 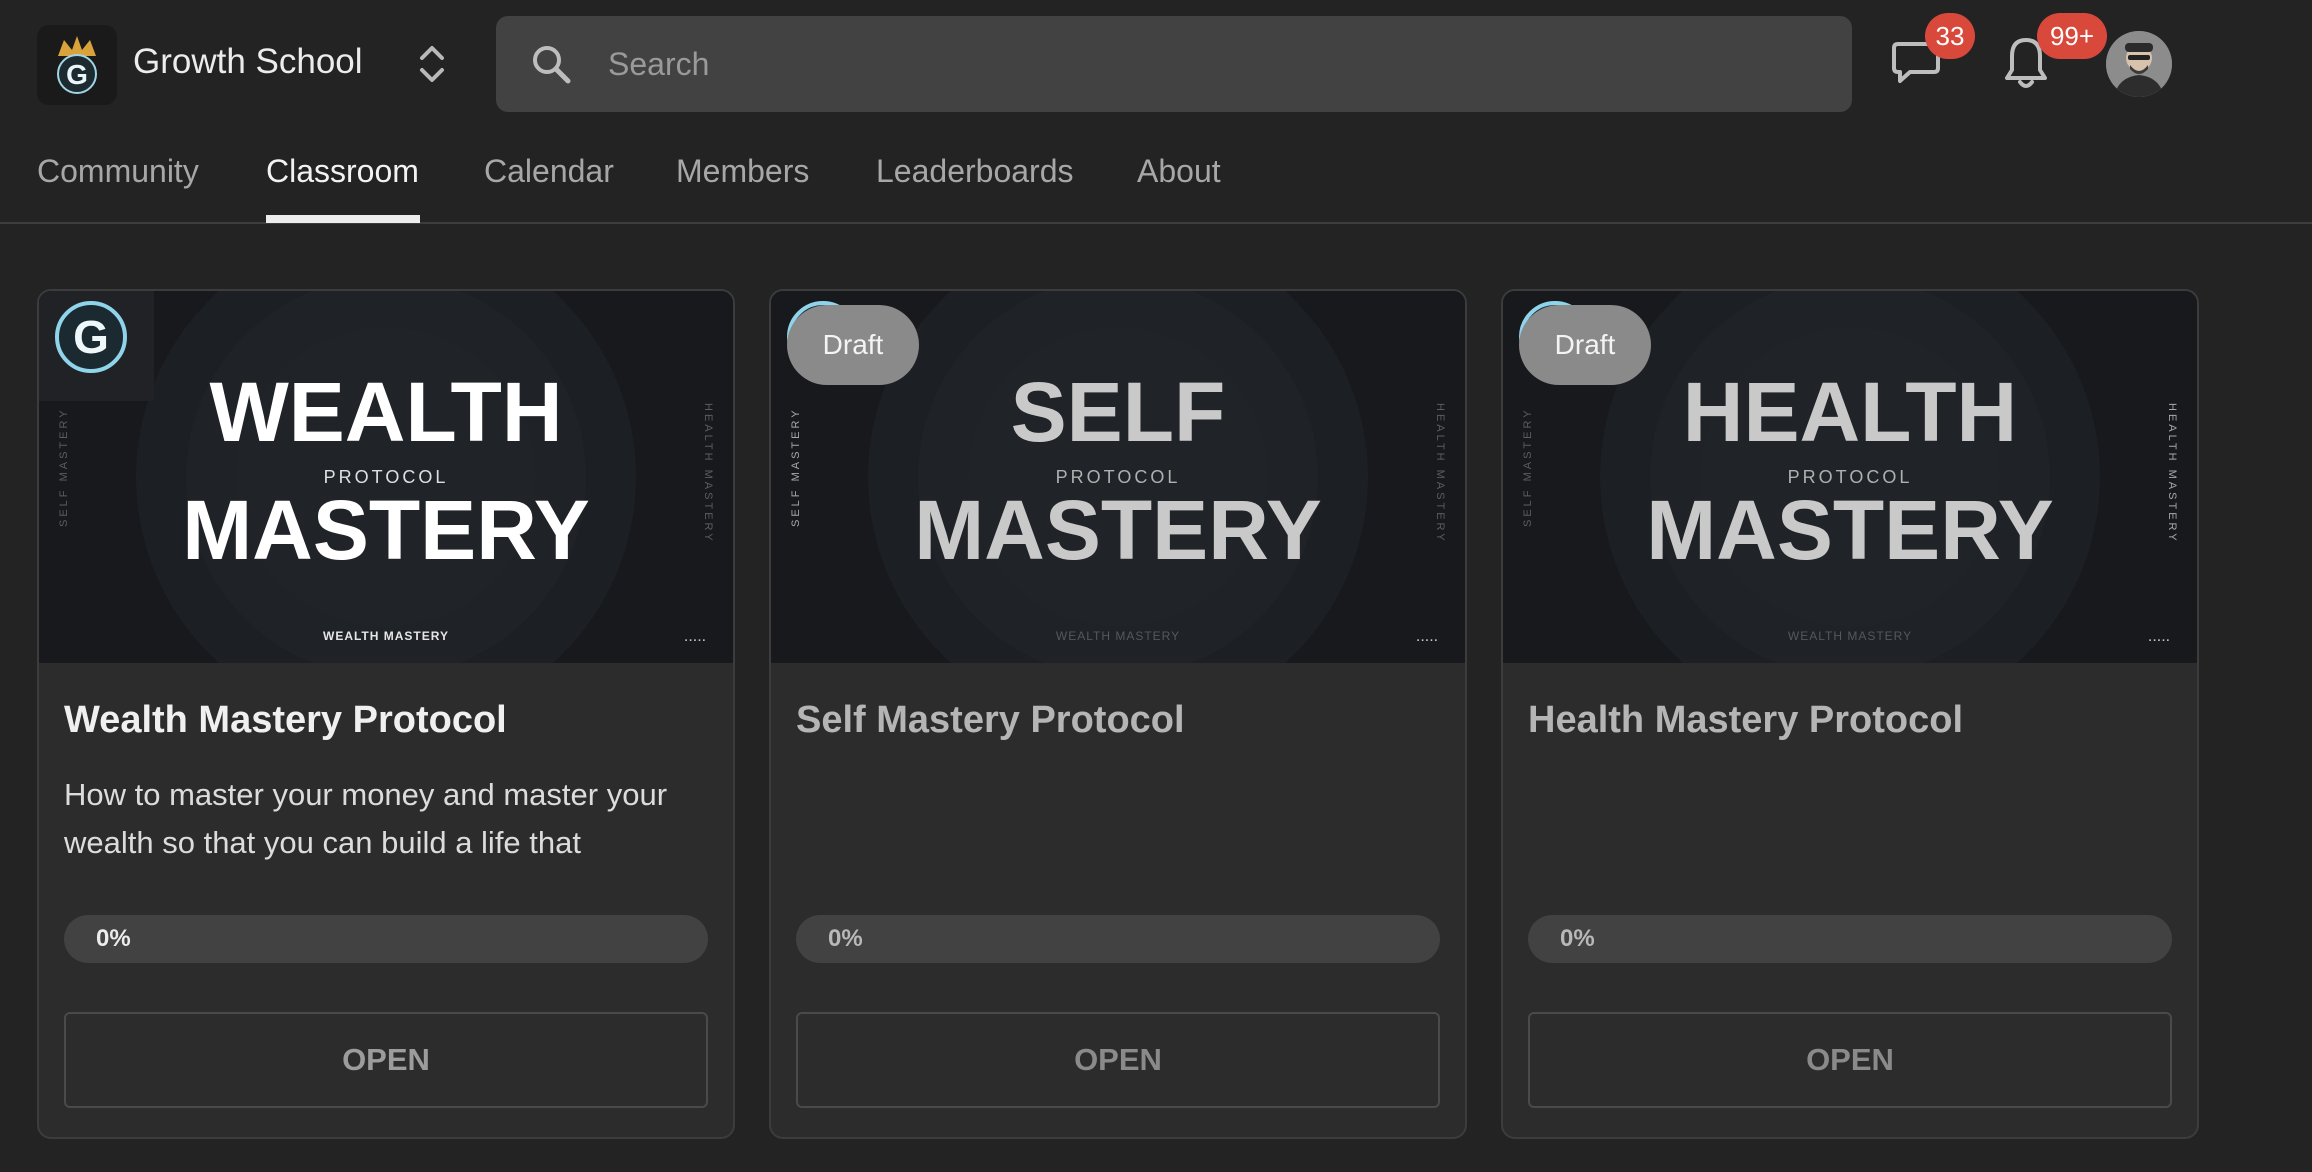 I want to click on notification-count-badge: 99+, so click(x=2072, y=36).